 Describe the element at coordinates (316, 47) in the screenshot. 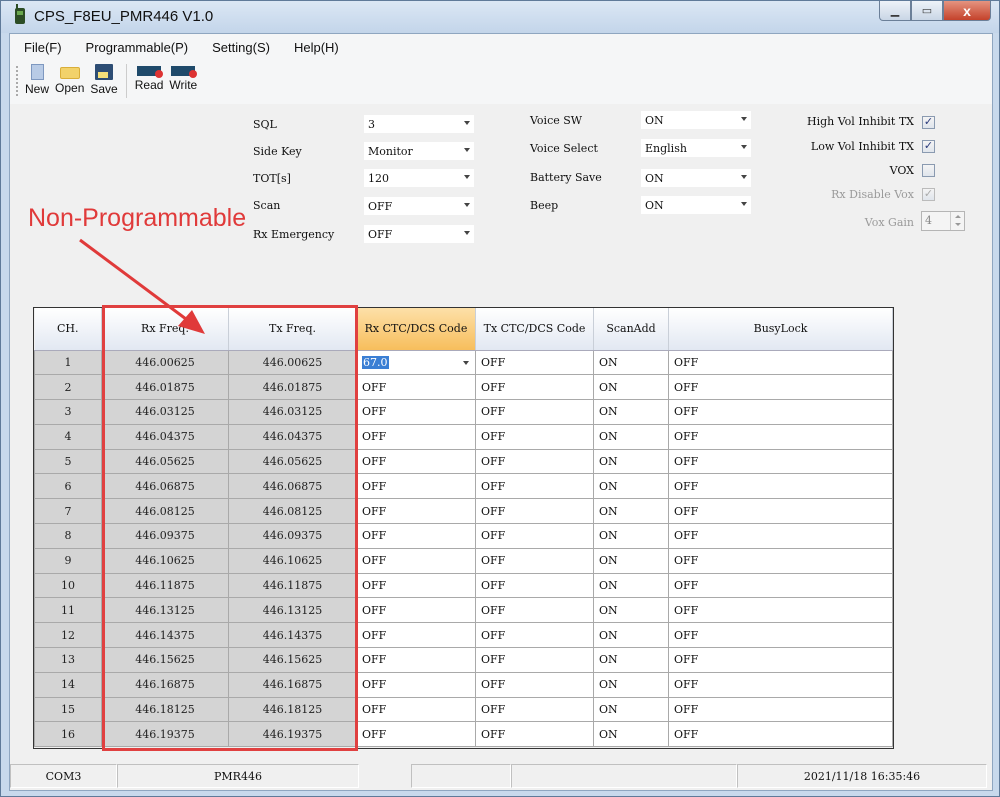

I see `menu-help: Help(H)` at that location.